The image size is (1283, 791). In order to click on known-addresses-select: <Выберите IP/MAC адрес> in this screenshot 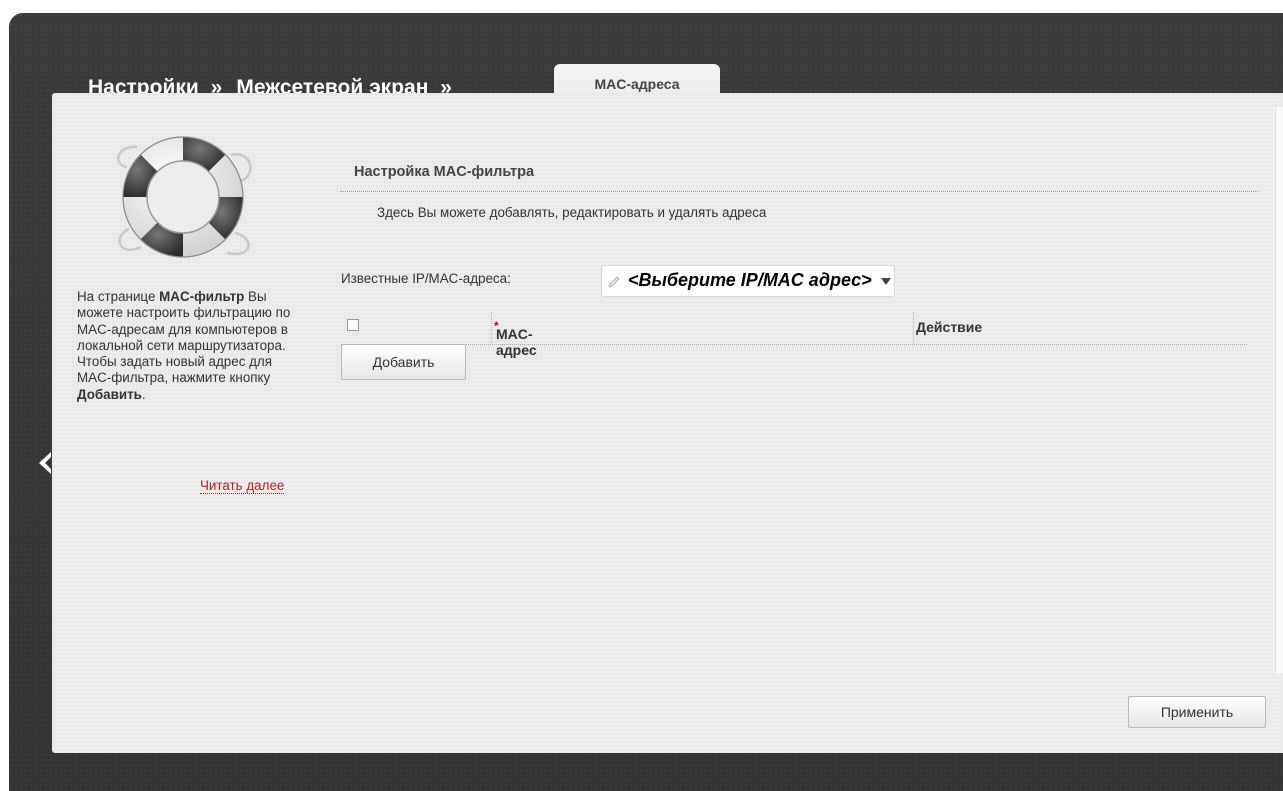, I will do `click(748, 281)`.